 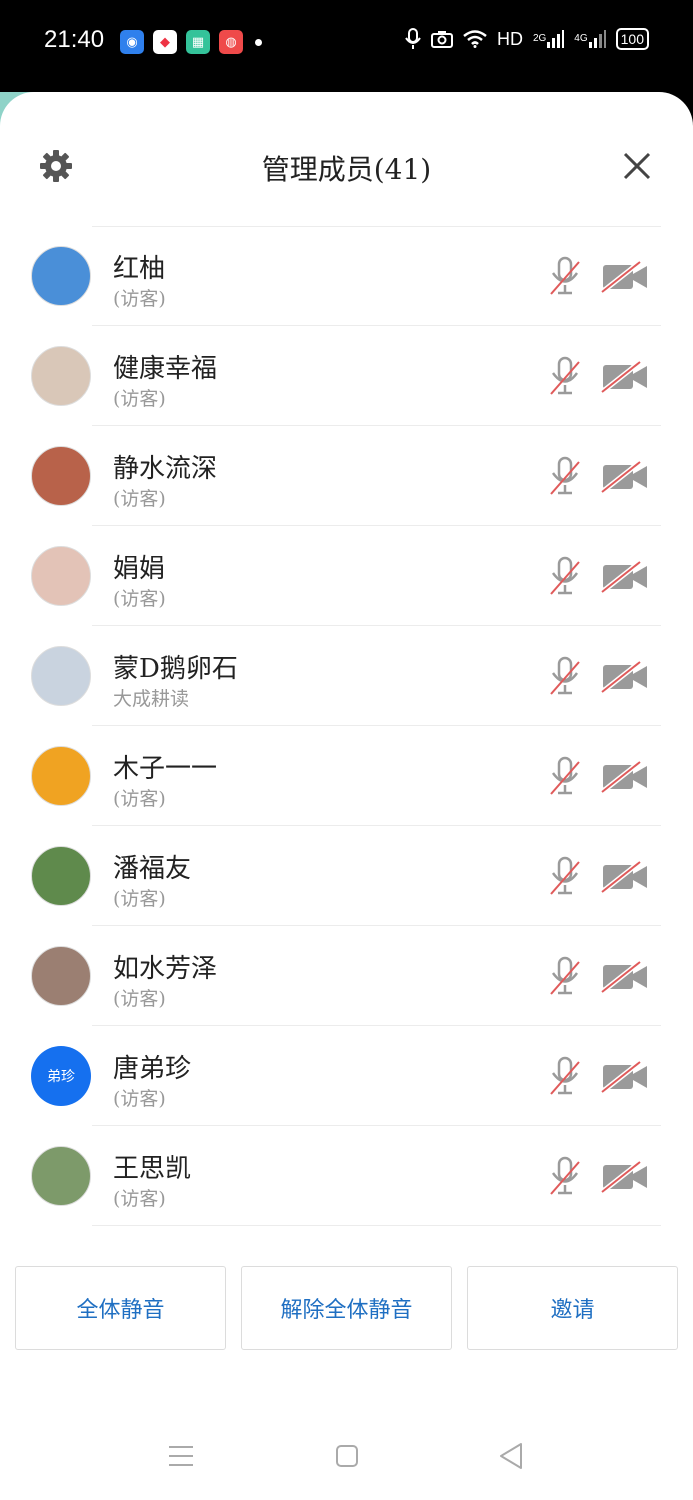 I want to click on mute-all-button: 全体静音, so click(x=120, y=1308).